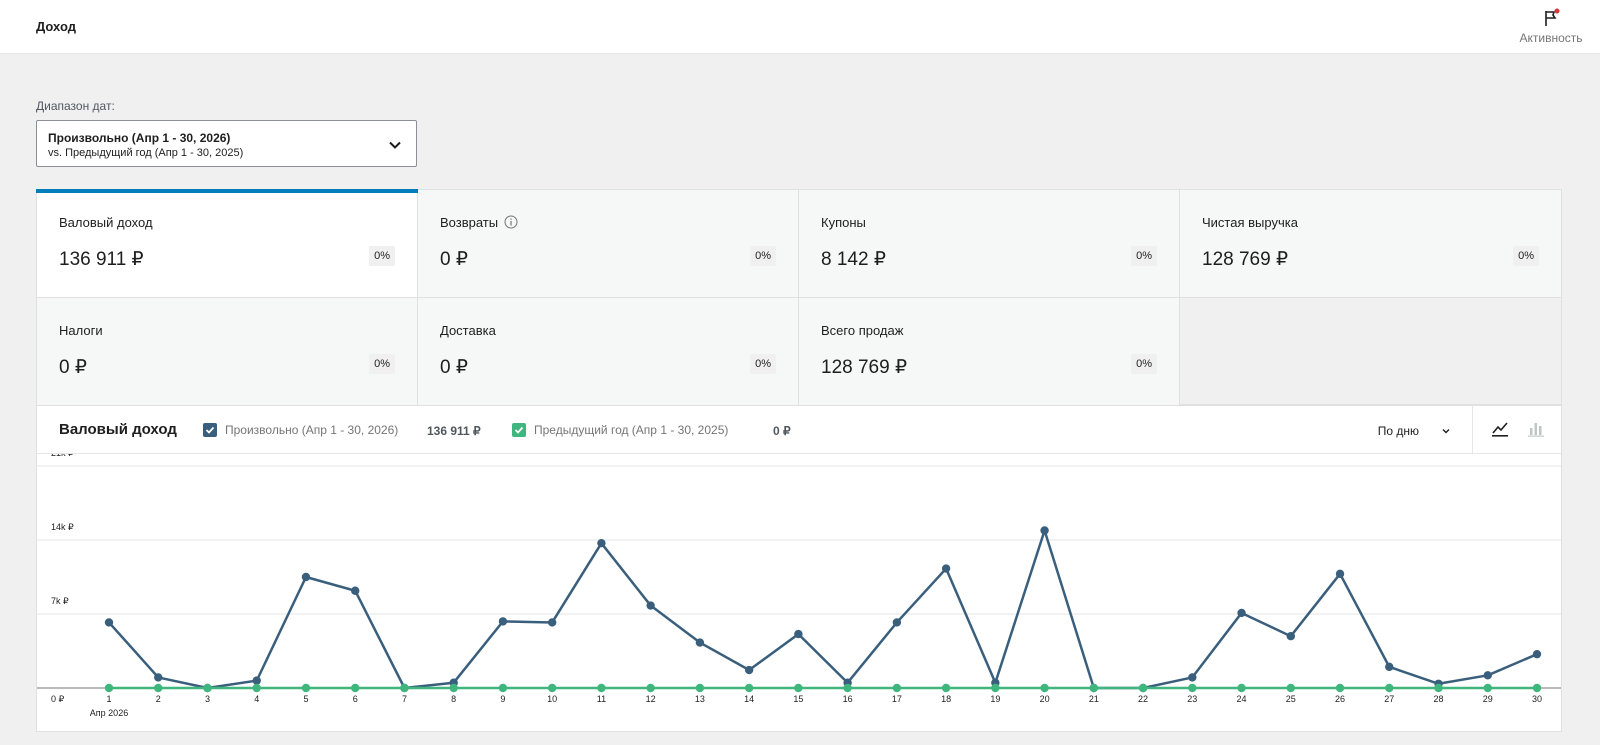 The width and height of the screenshot is (1600, 745). Describe the element at coordinates (1245, 259) in the screenshot. I see `card-value: 128 769 ₽` at that location.